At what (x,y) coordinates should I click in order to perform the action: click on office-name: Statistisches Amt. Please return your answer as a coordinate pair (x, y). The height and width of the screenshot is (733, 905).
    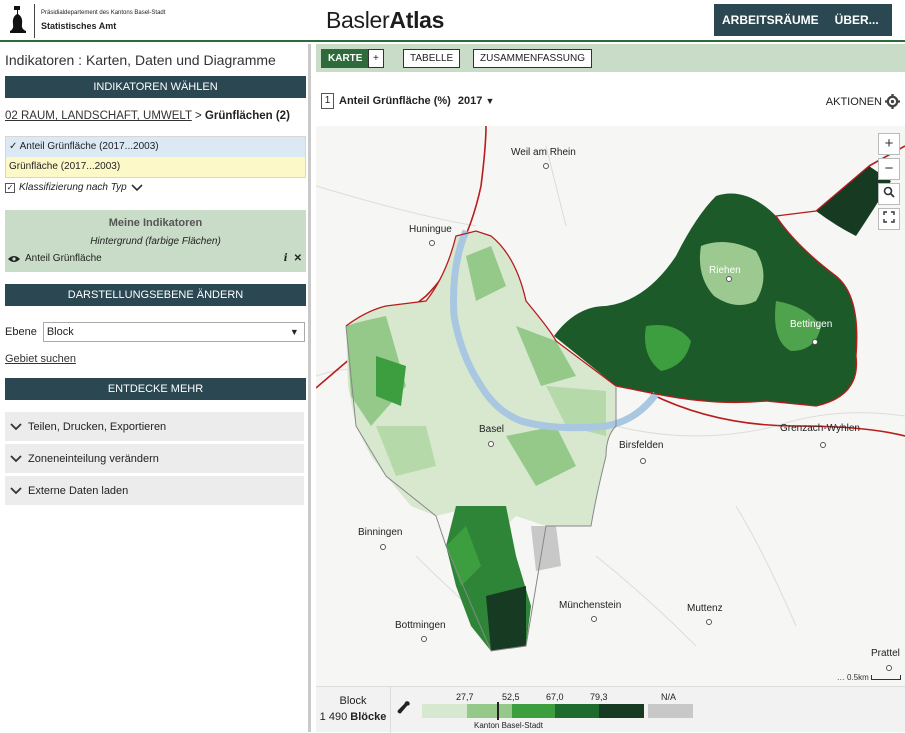
    Looking at the image, I should click on (79, 26).